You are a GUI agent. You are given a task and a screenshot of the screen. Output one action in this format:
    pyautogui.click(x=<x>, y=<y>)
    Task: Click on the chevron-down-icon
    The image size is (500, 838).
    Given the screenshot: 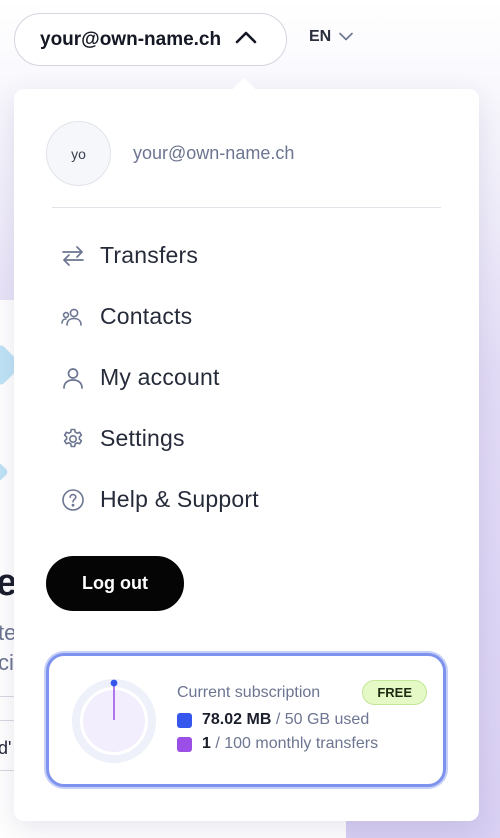 What is the action you would take?
    pyautogui.click(x=346, y=37)
    